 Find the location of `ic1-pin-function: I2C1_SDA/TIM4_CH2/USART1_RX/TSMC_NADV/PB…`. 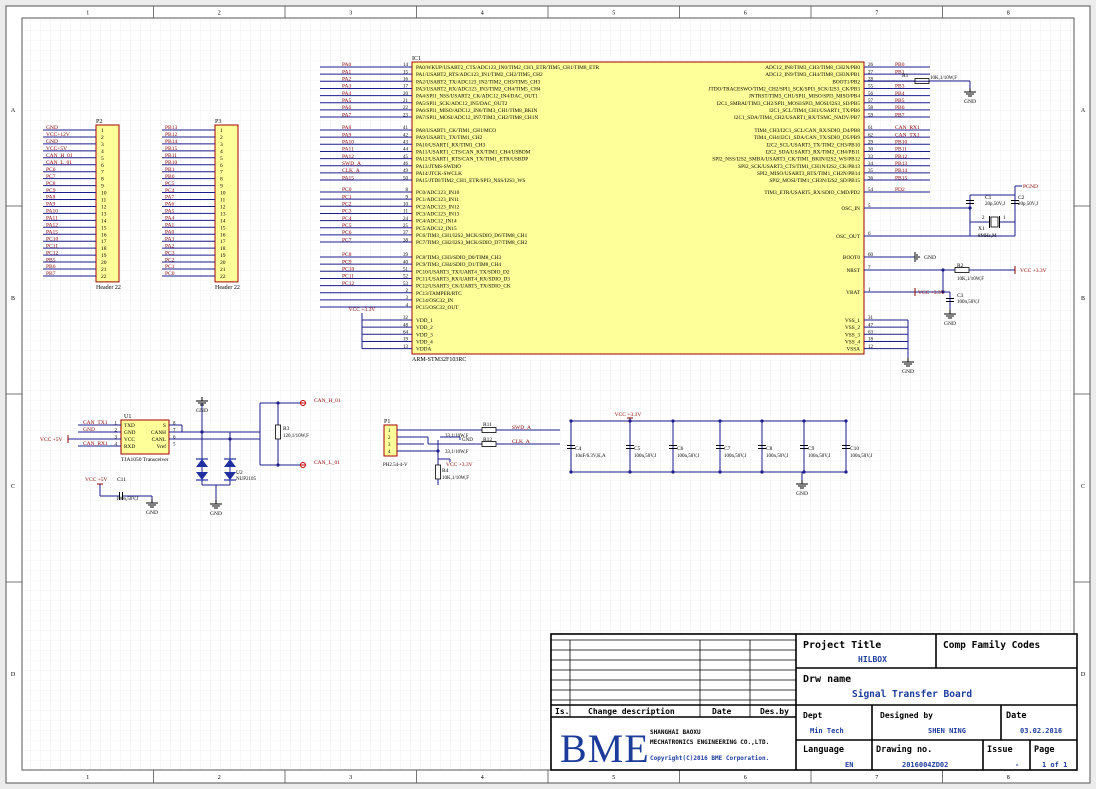

ic1-pin-function: I2C1_SDA/TIM4_CH2/USART1_RX/TSMC_NADV/PB… is located at coordinates (797, 118).